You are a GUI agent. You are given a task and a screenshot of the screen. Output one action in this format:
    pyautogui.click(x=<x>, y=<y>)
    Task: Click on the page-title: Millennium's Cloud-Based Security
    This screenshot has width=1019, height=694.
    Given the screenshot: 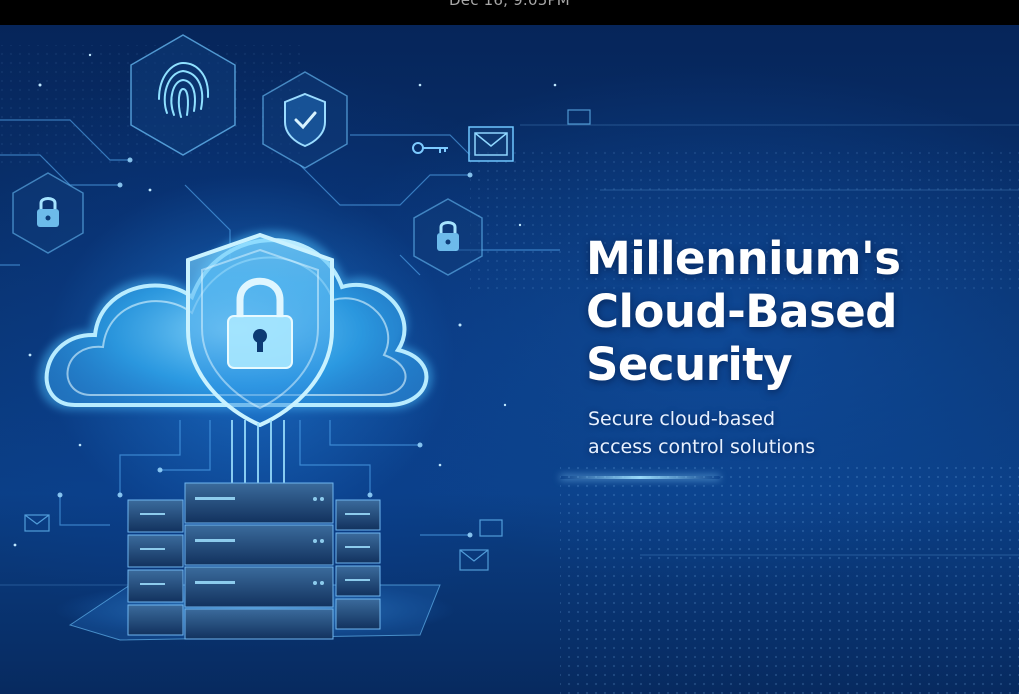 What is the action you would take?
    pyautogui.click(x=796, y=311)
    